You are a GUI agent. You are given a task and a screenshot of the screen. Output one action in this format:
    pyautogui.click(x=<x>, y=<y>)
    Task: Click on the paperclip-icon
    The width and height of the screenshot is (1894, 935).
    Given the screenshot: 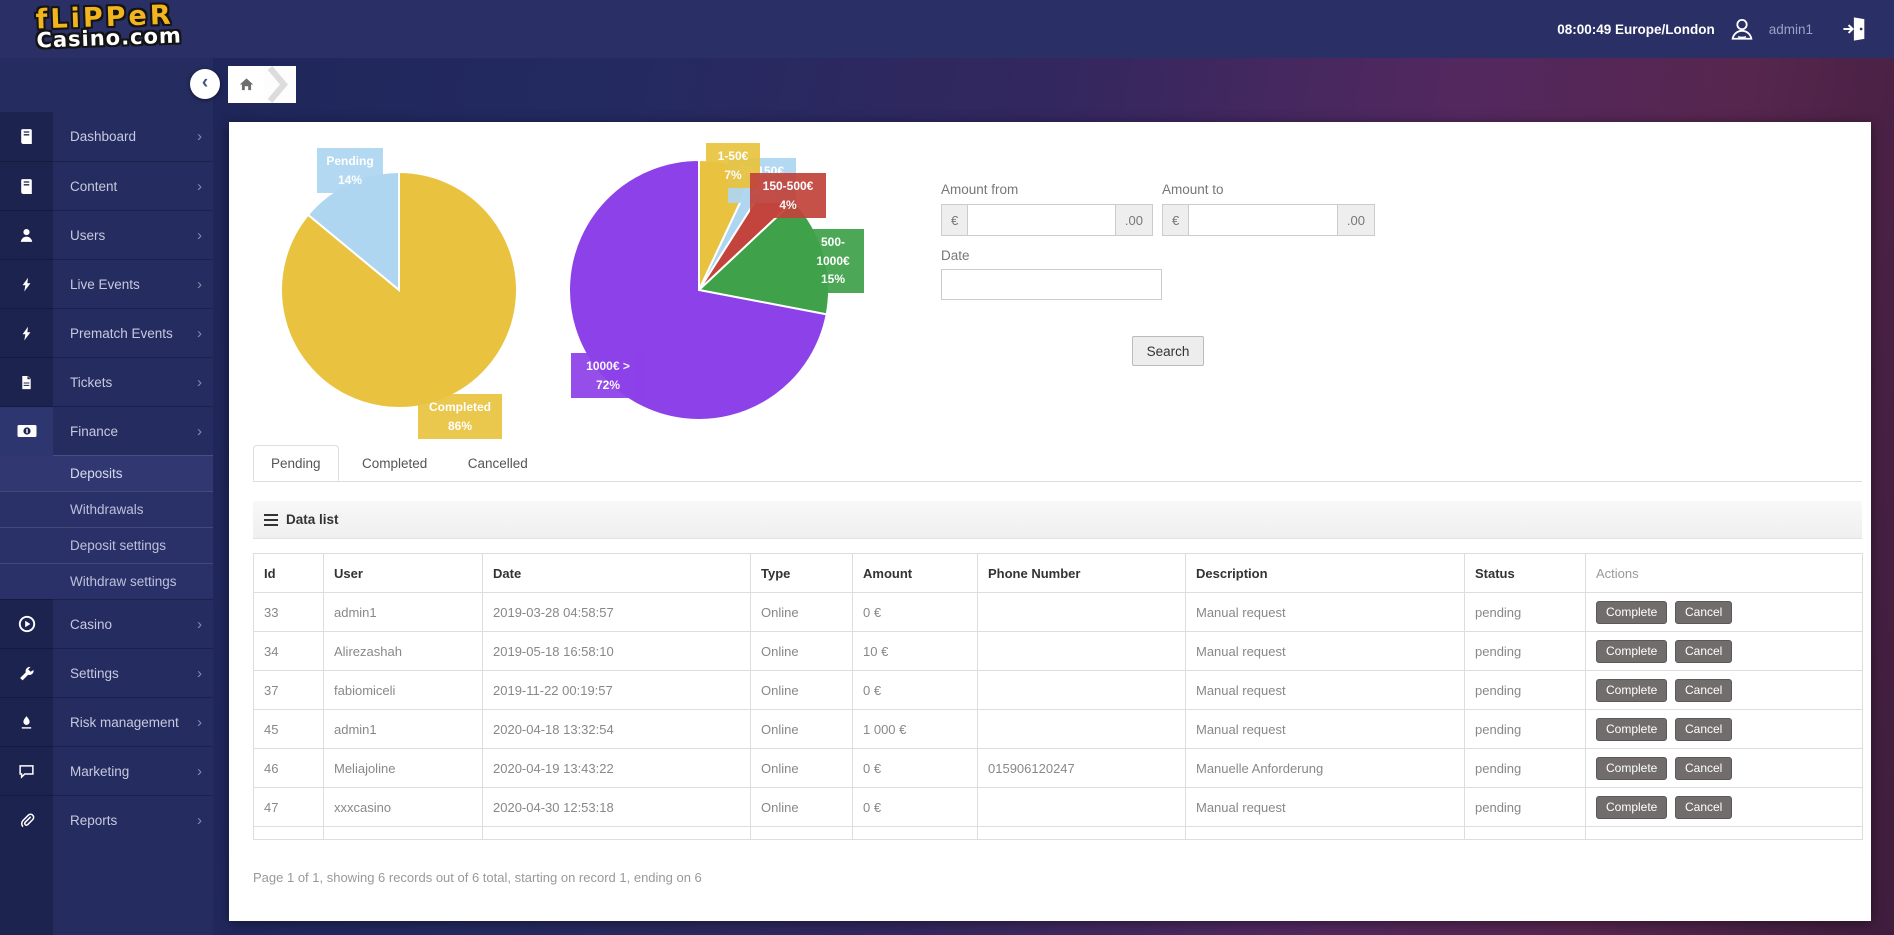 What is the action you would take?
    pyautogui.click(x=26, y=820)
    